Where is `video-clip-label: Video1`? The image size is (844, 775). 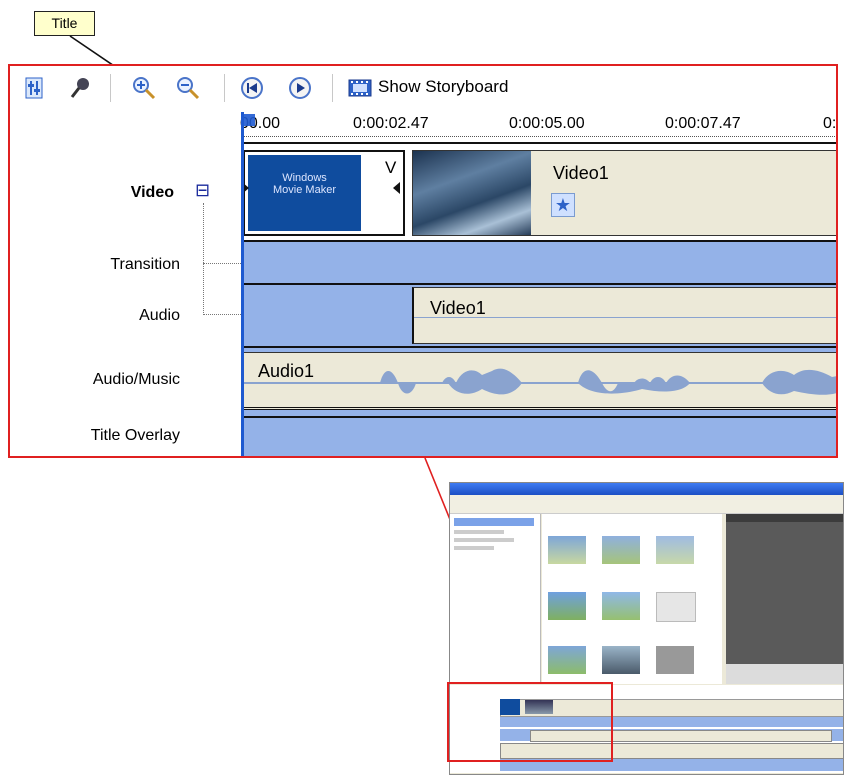
video-clip-label: Video1 is located at coordinates (581, 173).